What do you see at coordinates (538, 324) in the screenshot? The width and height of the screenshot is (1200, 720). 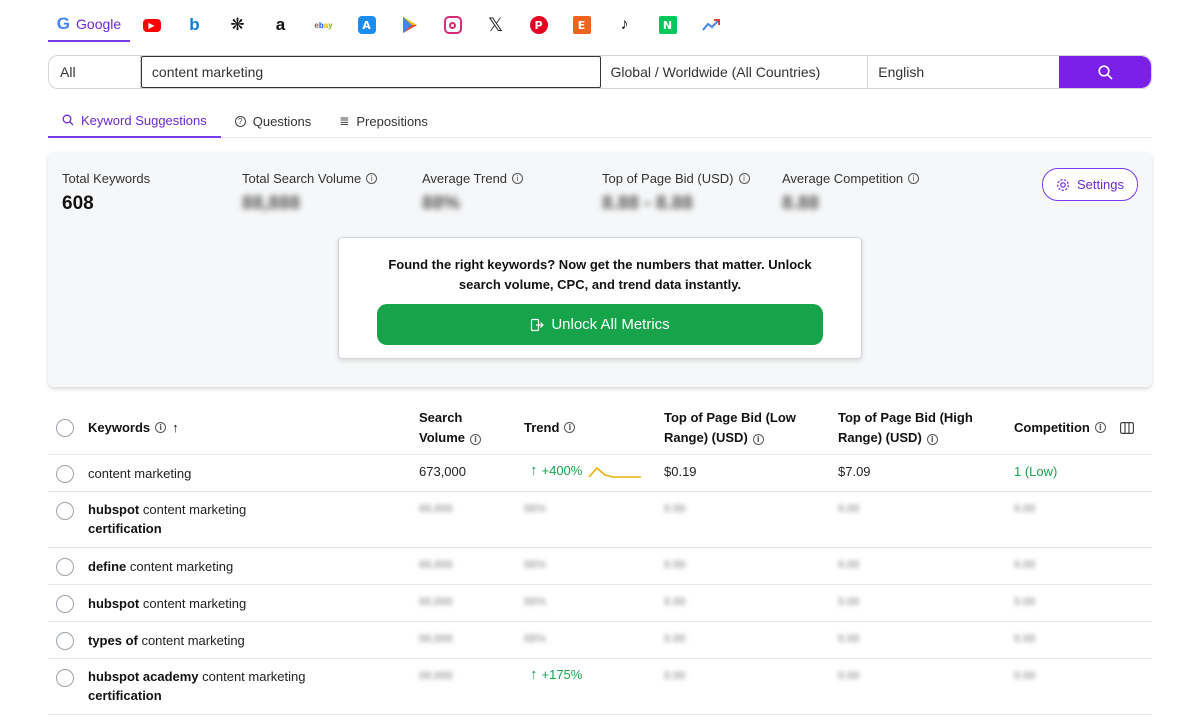 I see `unlock-icon` at bounding box center [538, 324].